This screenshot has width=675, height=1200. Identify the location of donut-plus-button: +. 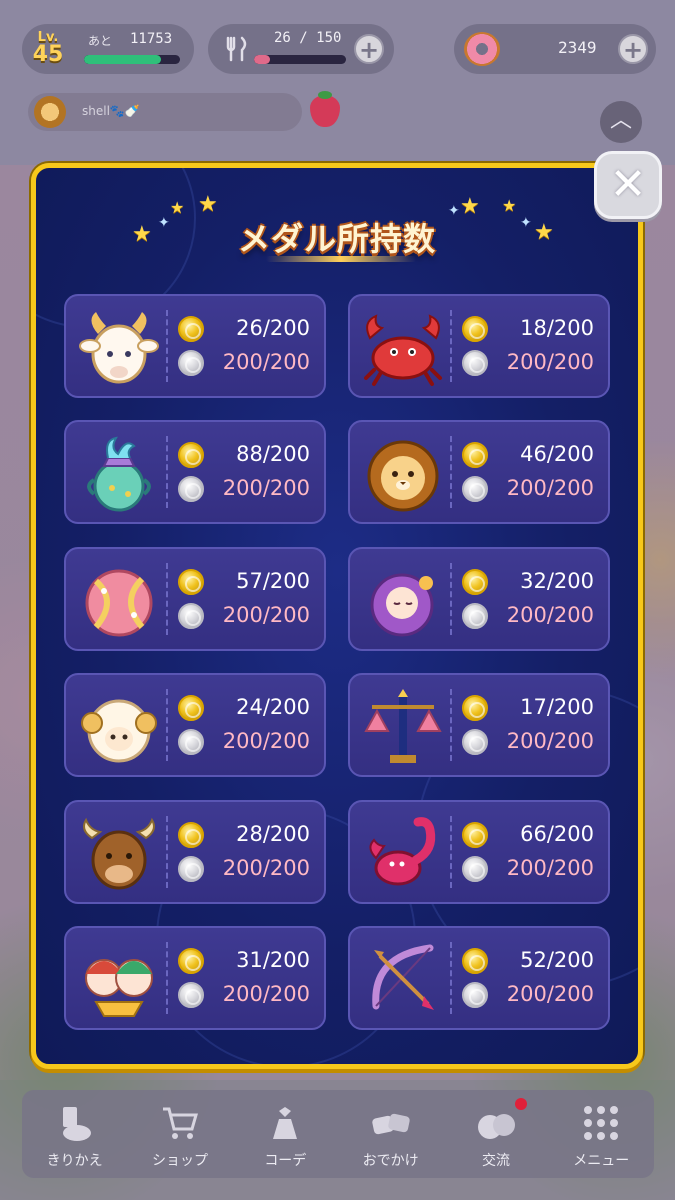
(633, 49).